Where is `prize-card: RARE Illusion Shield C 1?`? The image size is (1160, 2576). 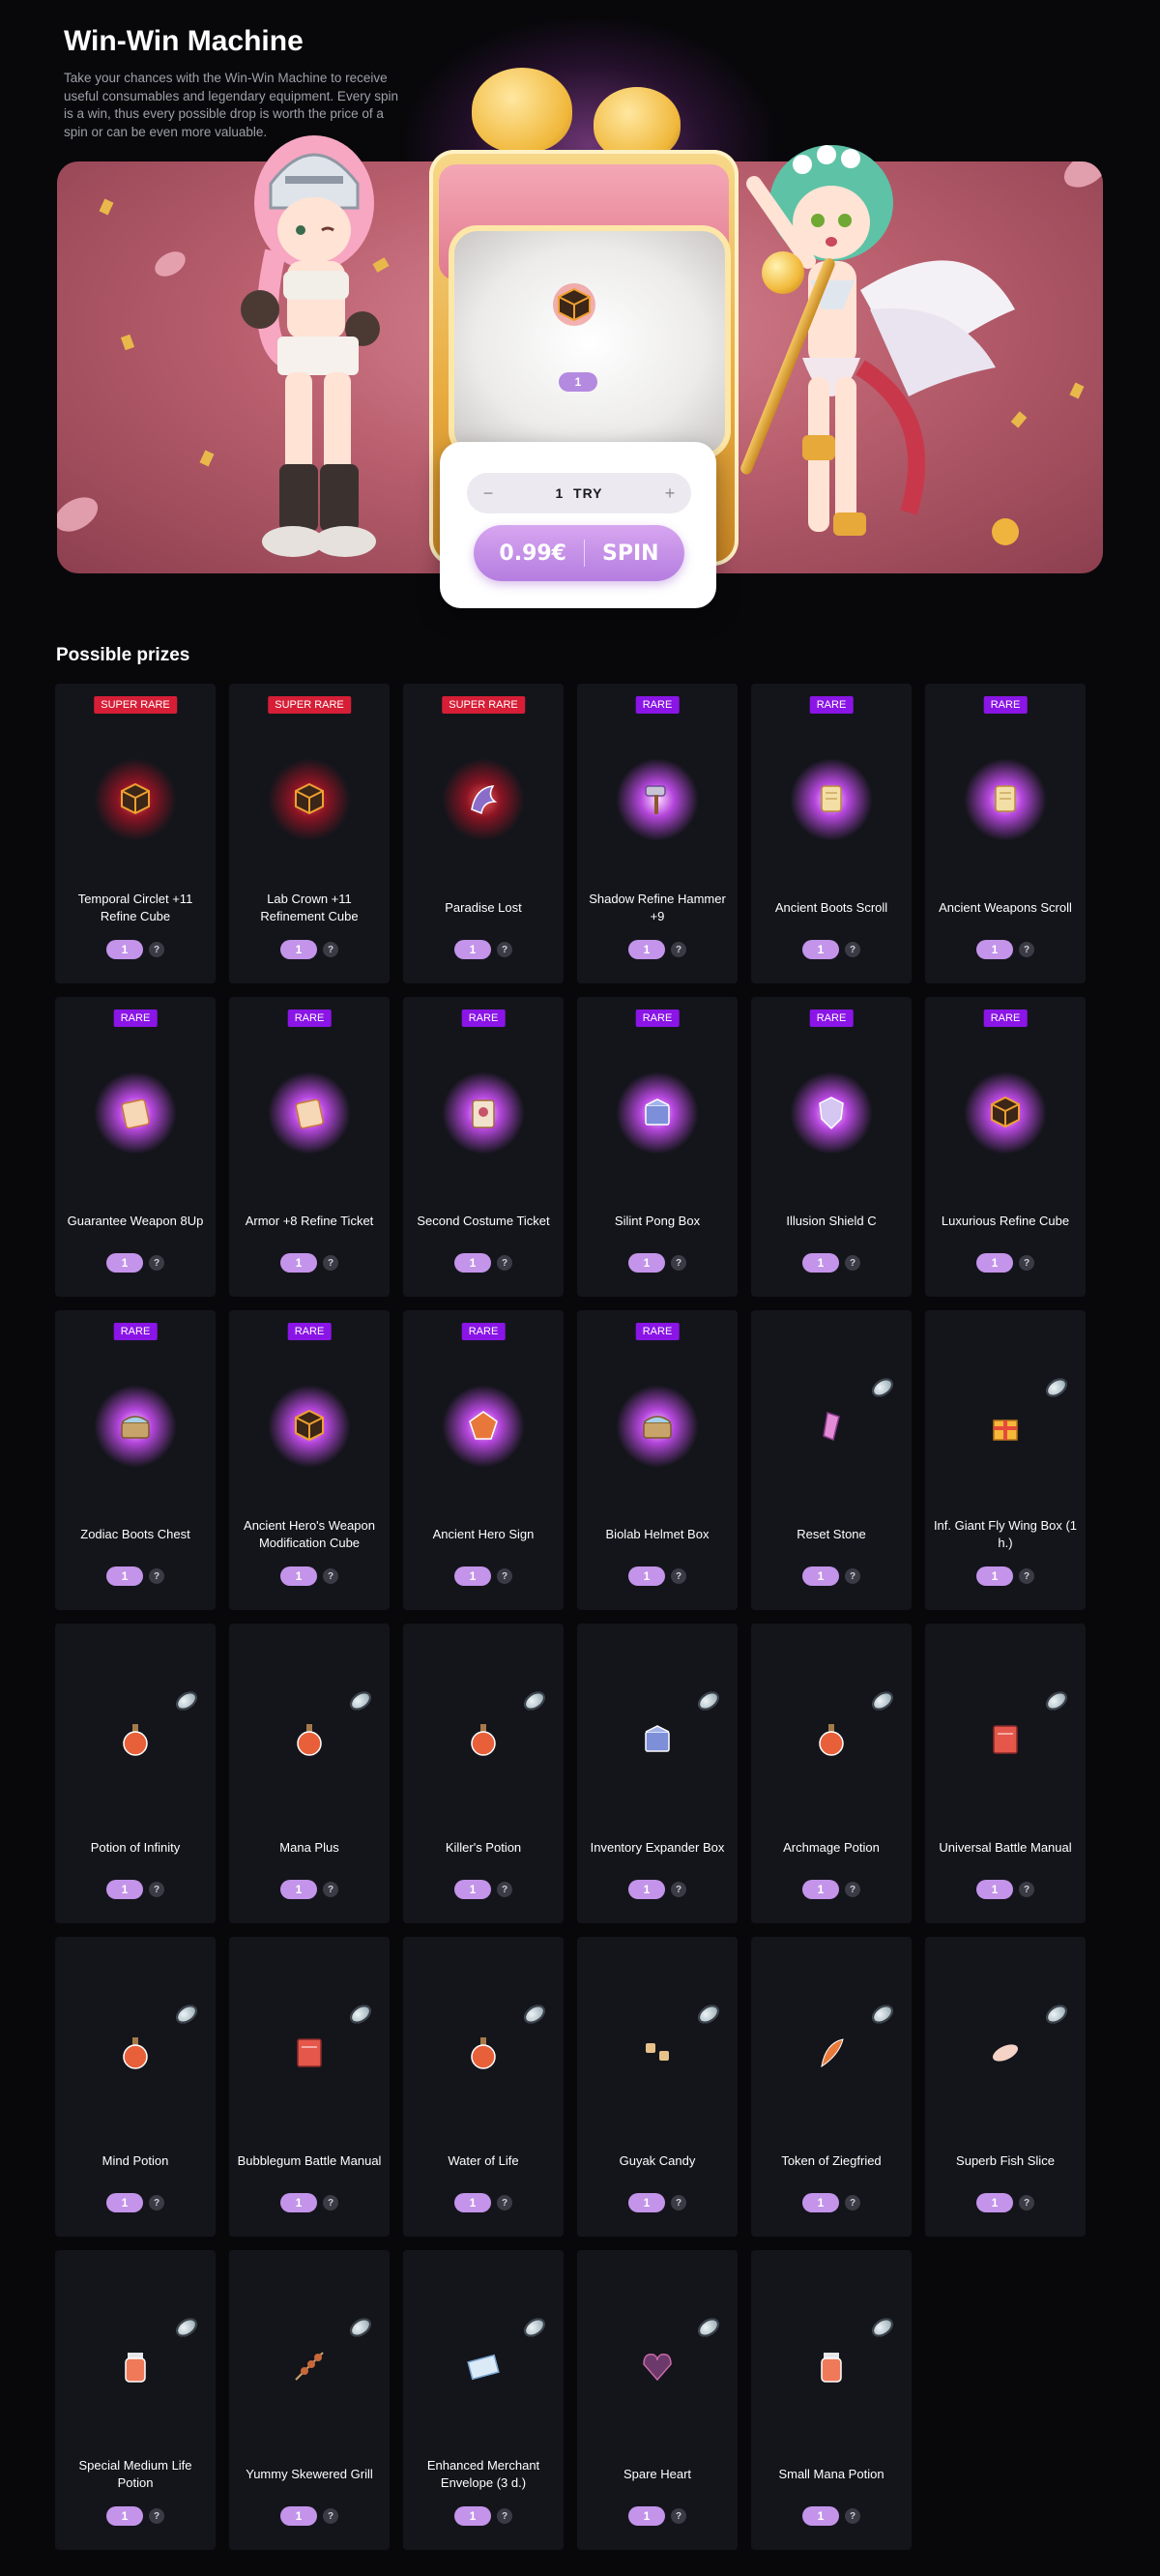 prize-card: RARE Illusion Shield C 1? is located at coordinates (831, 1147).